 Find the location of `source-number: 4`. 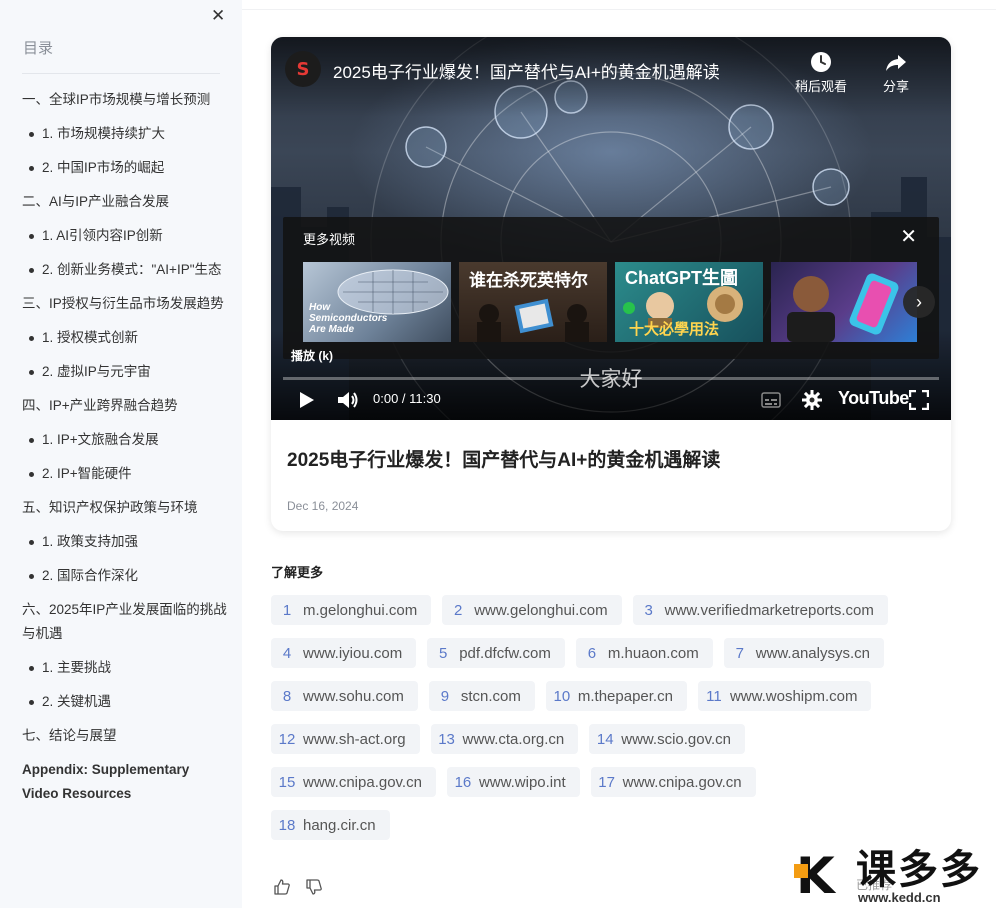

source-number: 4 is located at coordinates (287, 653).